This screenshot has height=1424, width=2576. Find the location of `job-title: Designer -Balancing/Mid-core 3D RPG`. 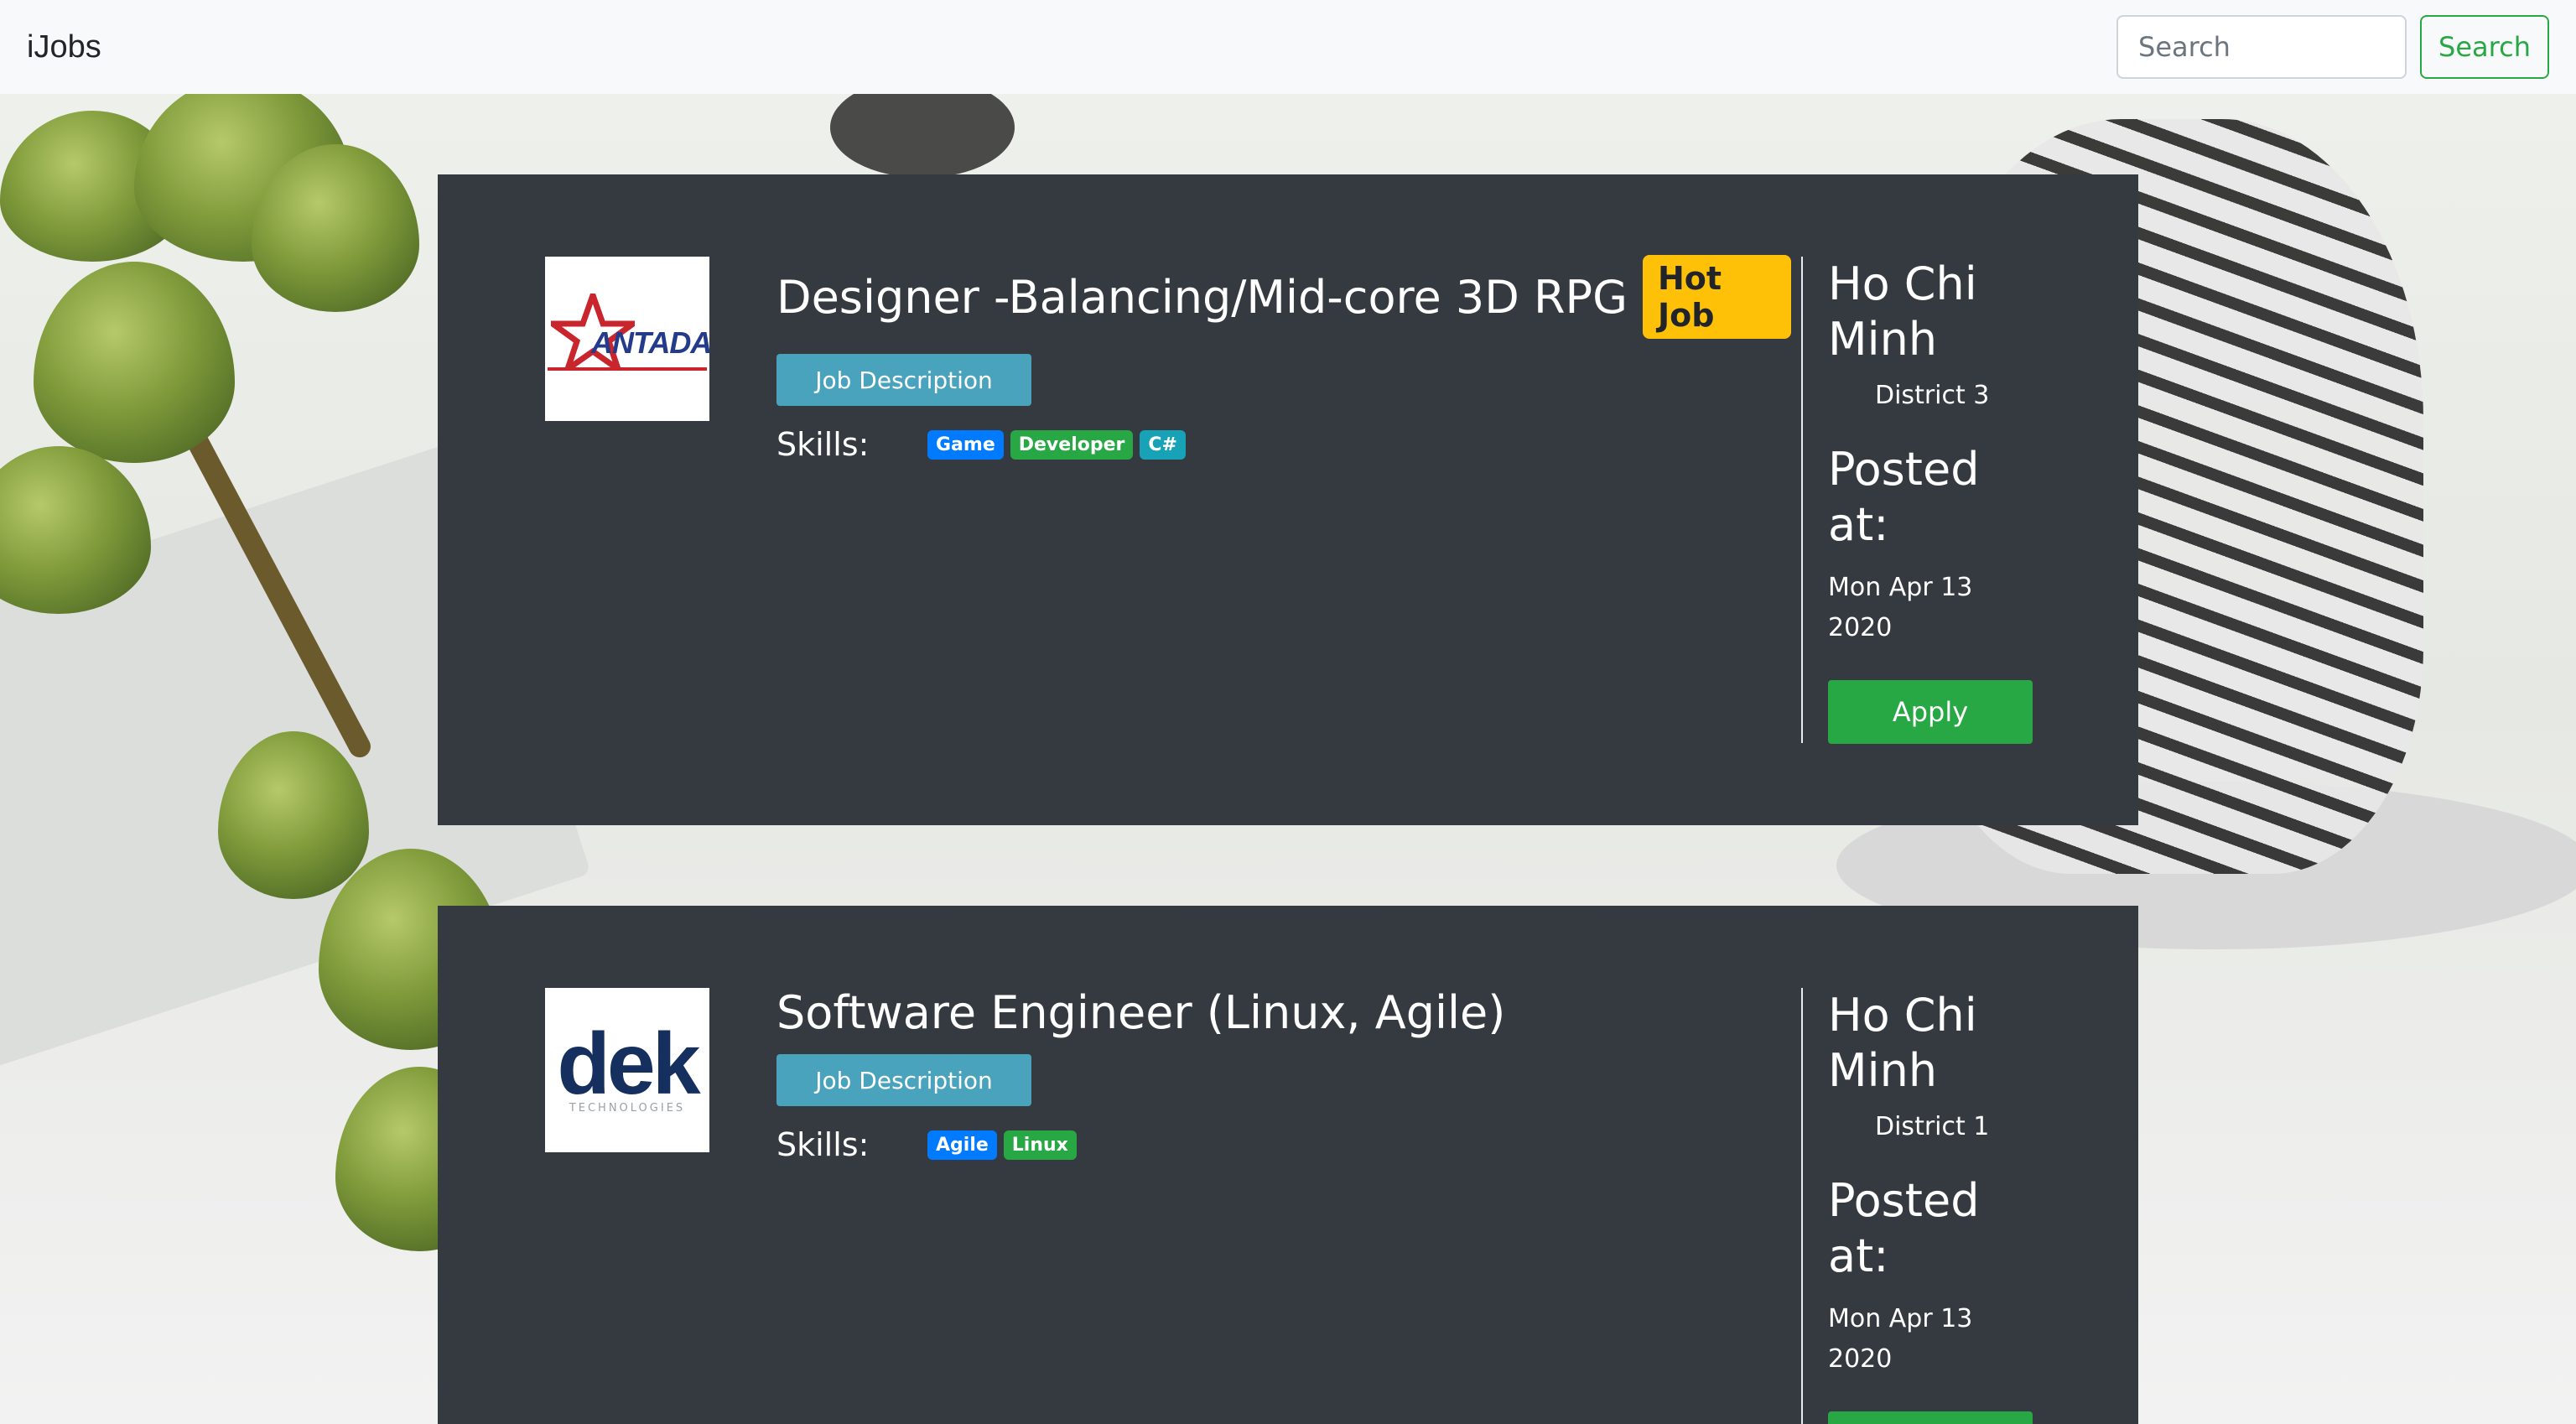

job-title: Designer -Balancing/Mid-core 3D RPG is located at coordinates (1202, 297).